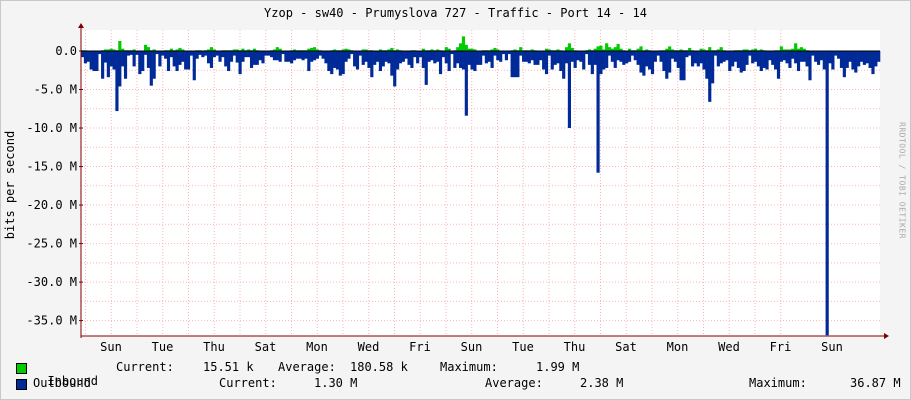 This screenshot has width=911, height=400. What do you see at coordinates (51, 244) in the screenshot?
I see `y-tick-label: -25.0 M` at bounding box center [51, 244].